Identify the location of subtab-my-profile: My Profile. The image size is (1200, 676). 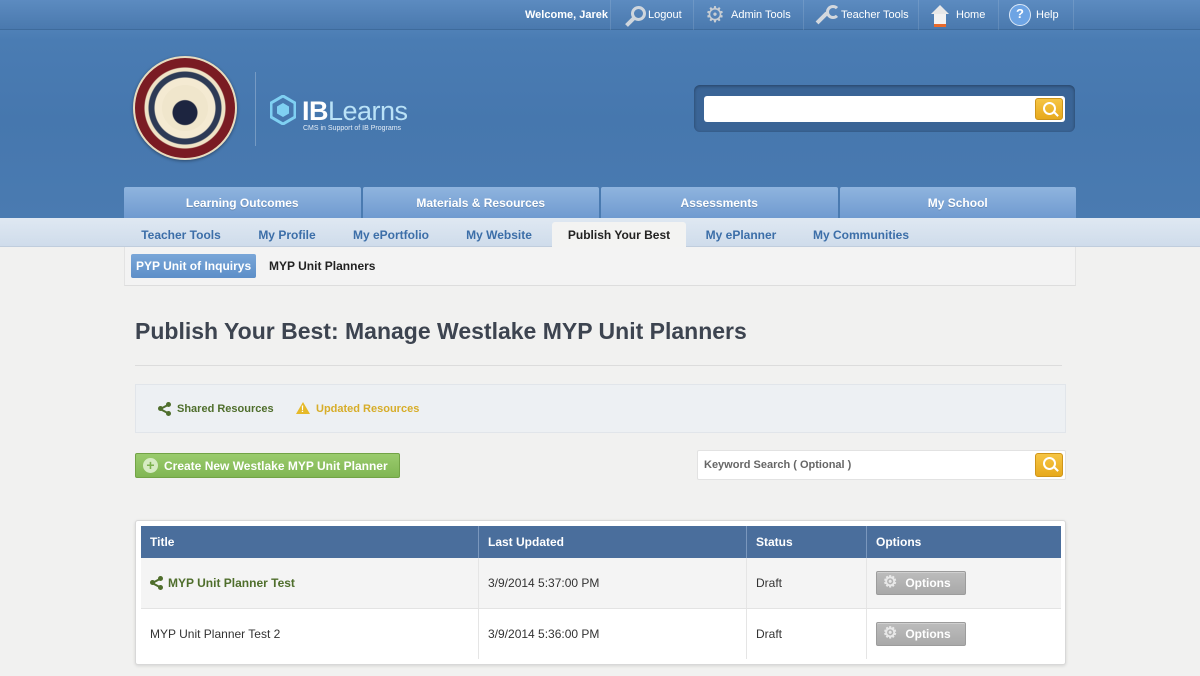
(287, 234).